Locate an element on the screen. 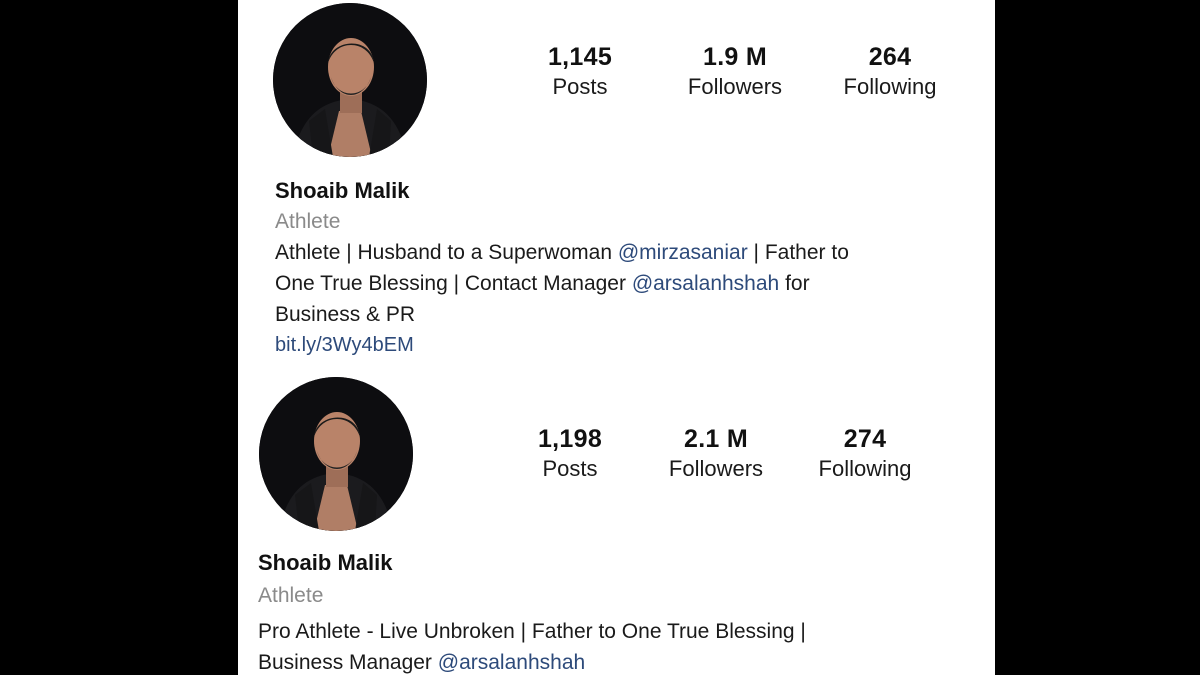 Image resolution: width=1200 pixels, height=675 pixels. following-count: 274 Following is located at coordinates (865, 453).